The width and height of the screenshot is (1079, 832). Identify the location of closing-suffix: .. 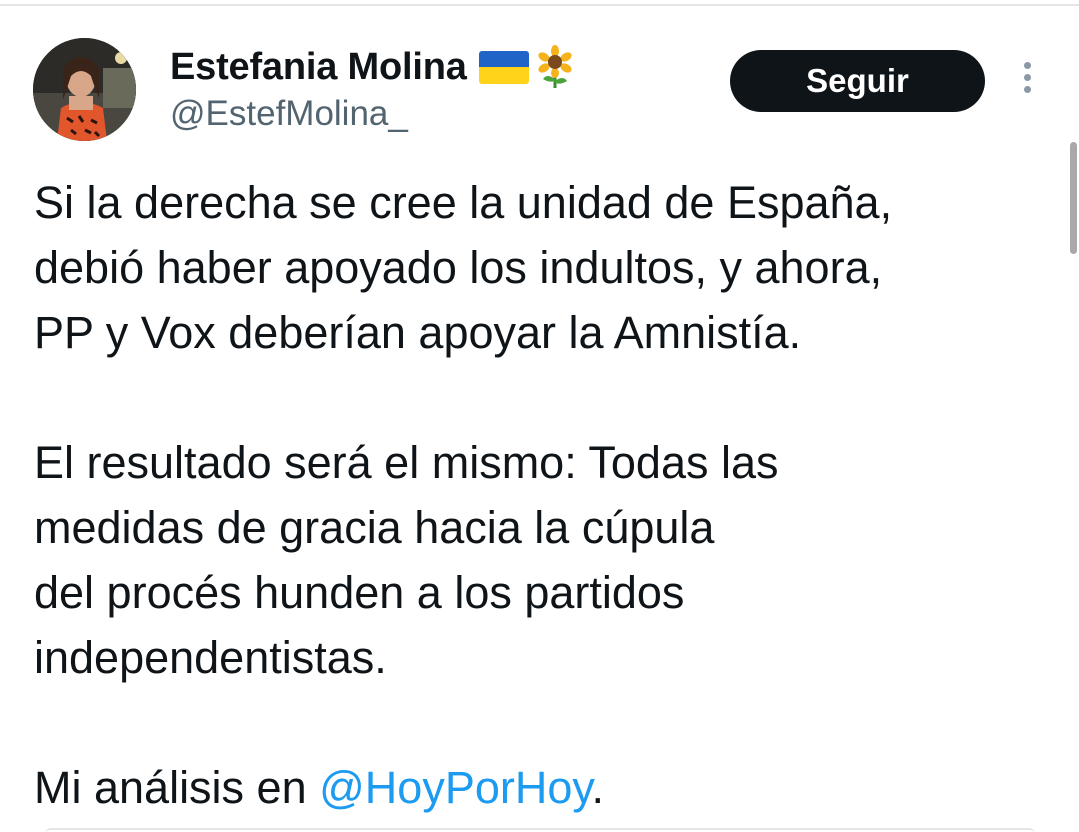
(598, 787).